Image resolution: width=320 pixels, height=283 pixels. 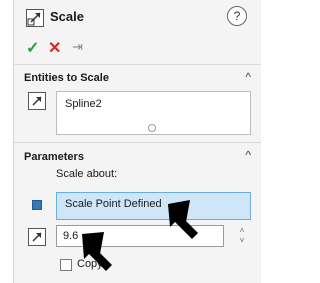 What do you see at coordinates (87, 174) in the screenshot?
I see `scale-about-label: Scale about:` at bounding box center [87, 174].